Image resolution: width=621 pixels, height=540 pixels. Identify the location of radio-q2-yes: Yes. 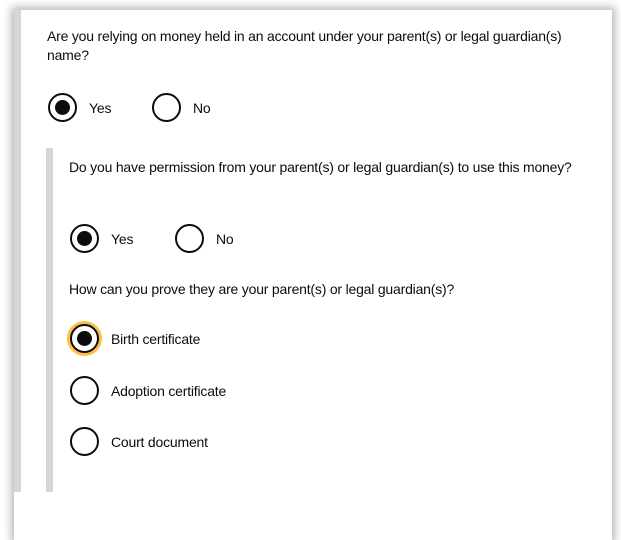
(101, 238).